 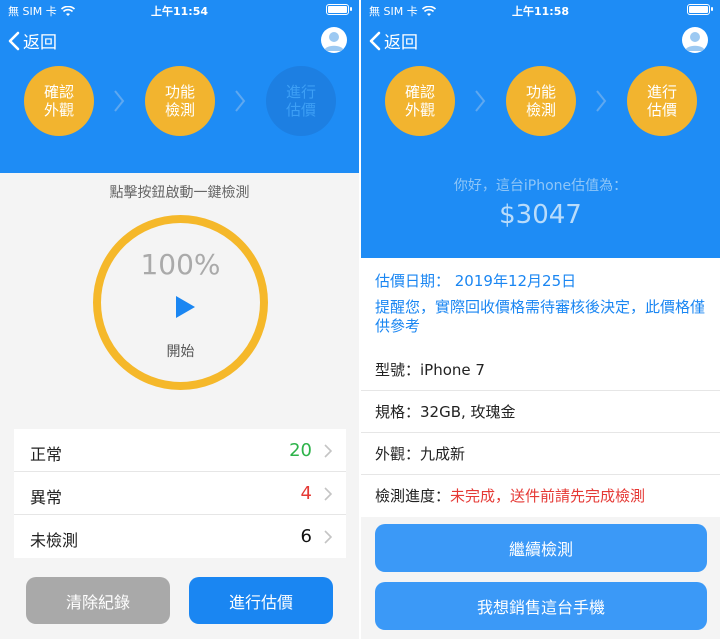 I want to click on spec-label: 型號：, so click(x=398, y=370).